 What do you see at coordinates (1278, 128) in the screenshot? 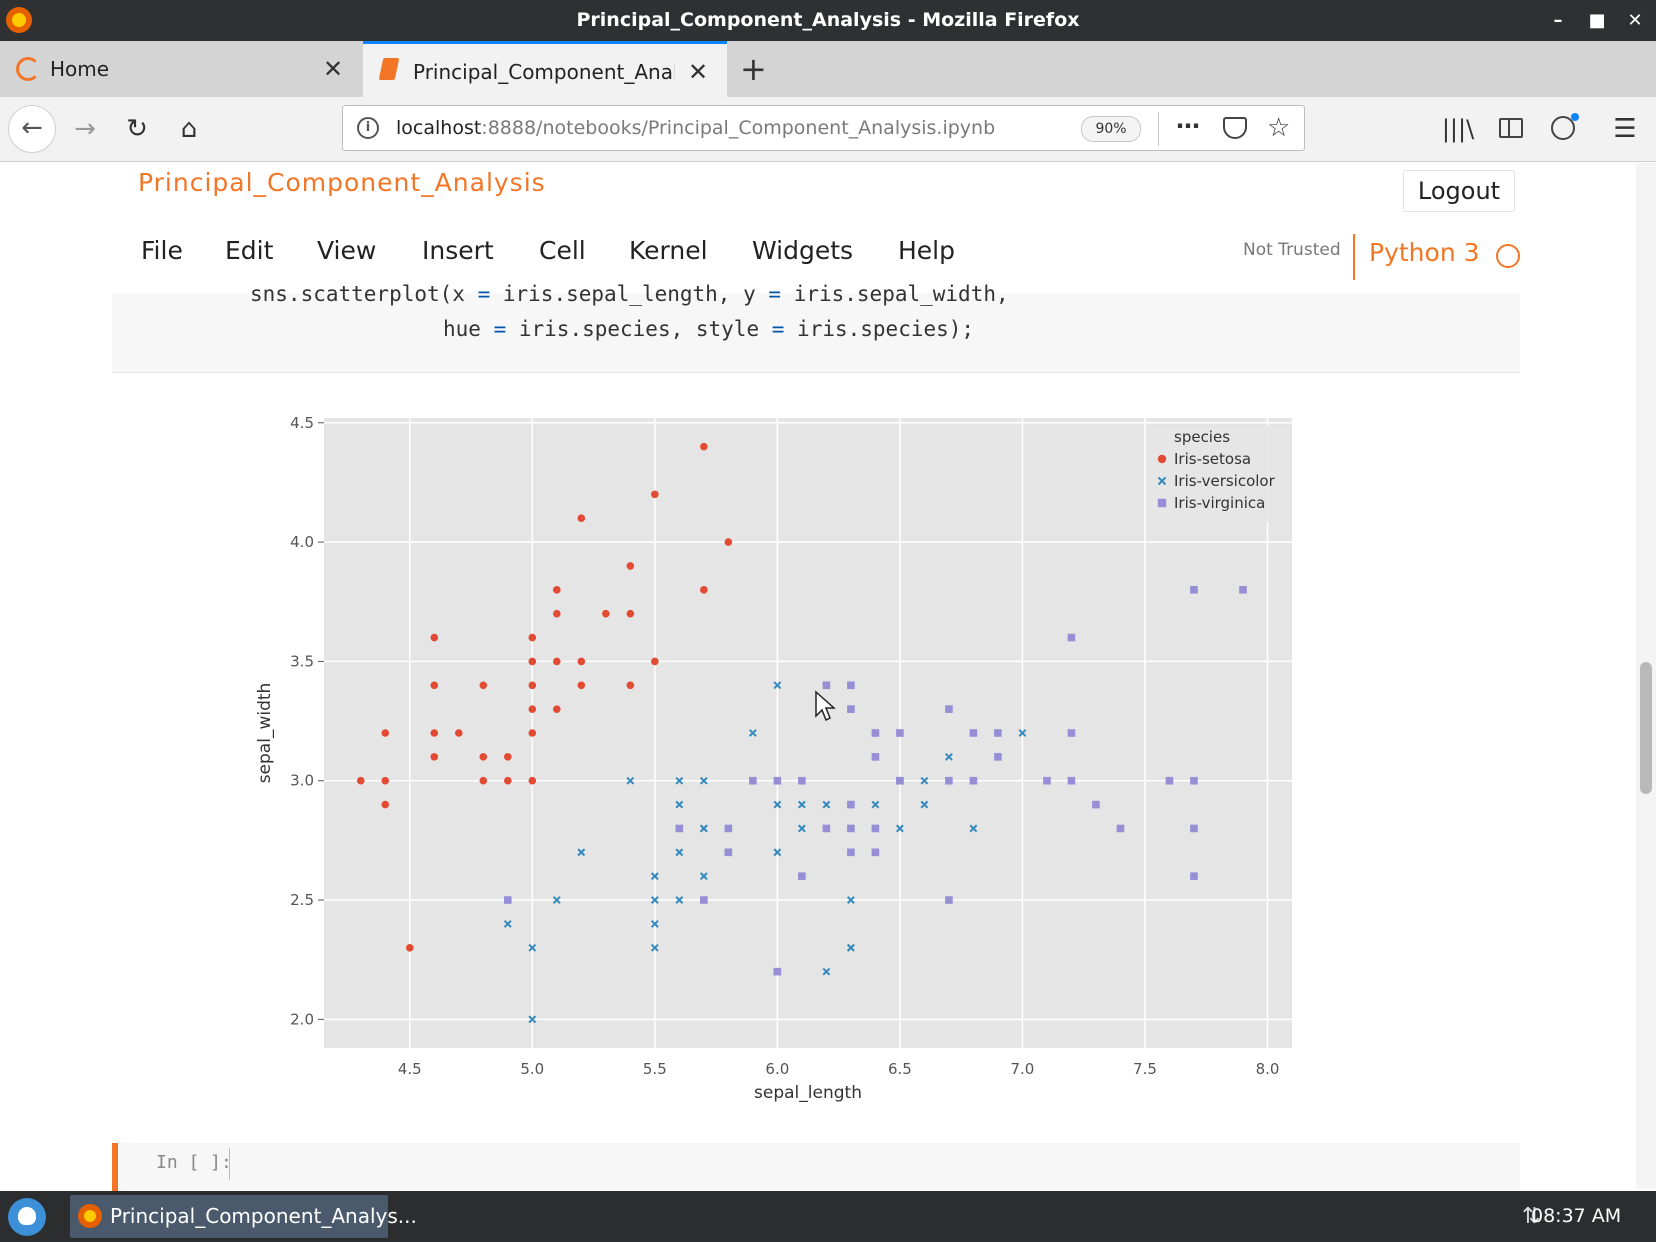
I see `bookmark-star-icon: ☆` at bounding box center [1278, 128].